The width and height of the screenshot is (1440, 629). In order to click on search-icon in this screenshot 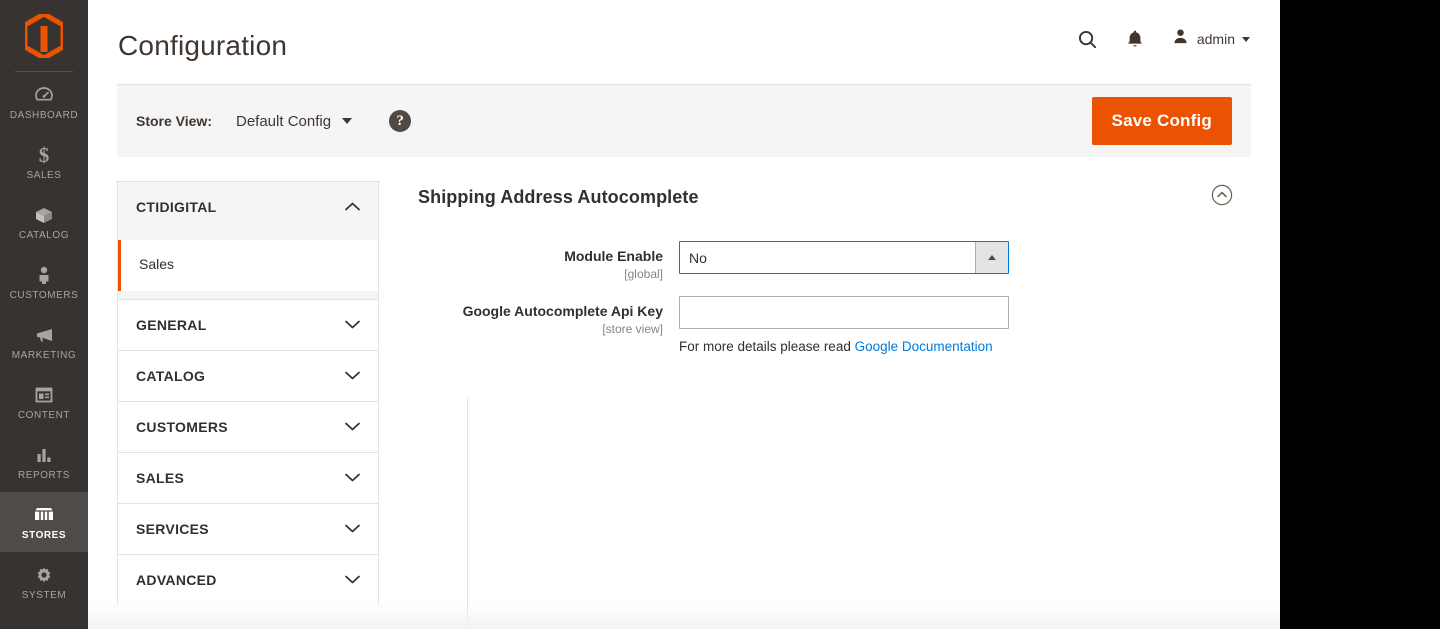, I will do `click(1087, 39)`.